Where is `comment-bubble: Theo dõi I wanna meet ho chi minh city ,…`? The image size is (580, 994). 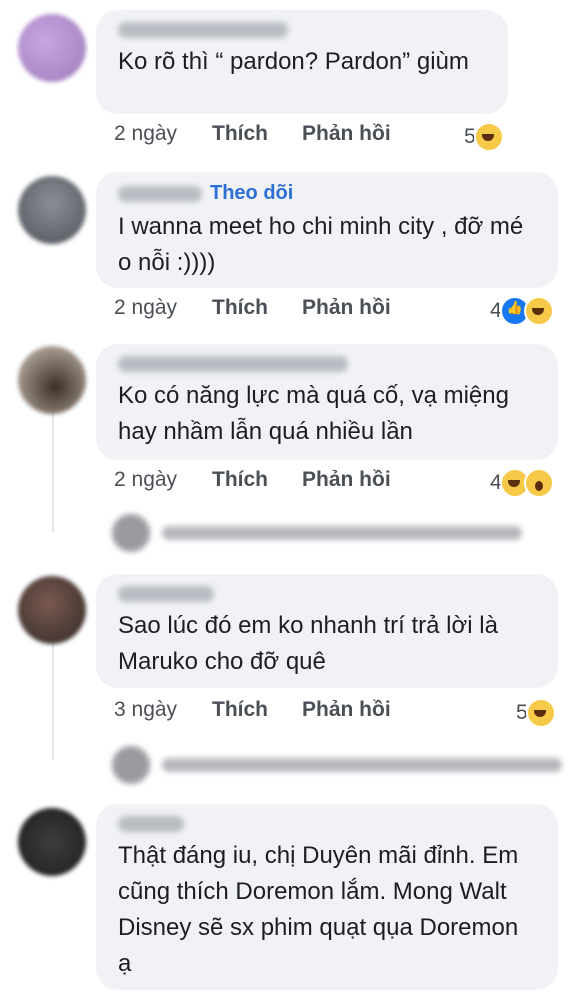
comment-bubble: Theo dõi I wanna meet ho chi minh city ,… is located at coordinates (327, 230).